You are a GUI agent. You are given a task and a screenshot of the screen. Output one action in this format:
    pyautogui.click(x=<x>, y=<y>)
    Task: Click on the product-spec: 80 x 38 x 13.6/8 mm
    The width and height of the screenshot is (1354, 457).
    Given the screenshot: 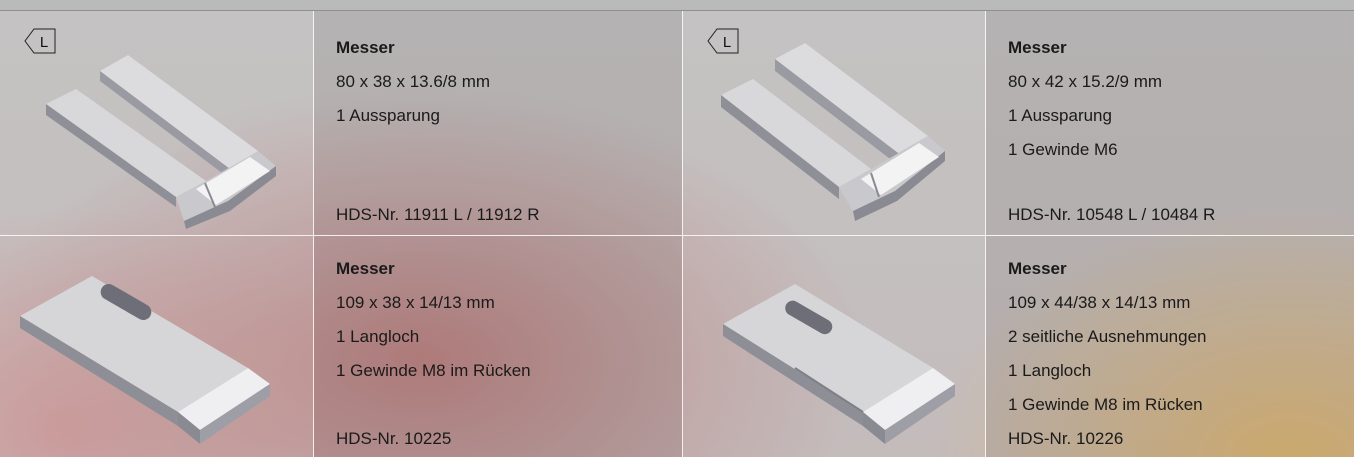 What is the action you would take?
    pyautogui.click(x=413, y=81)
    